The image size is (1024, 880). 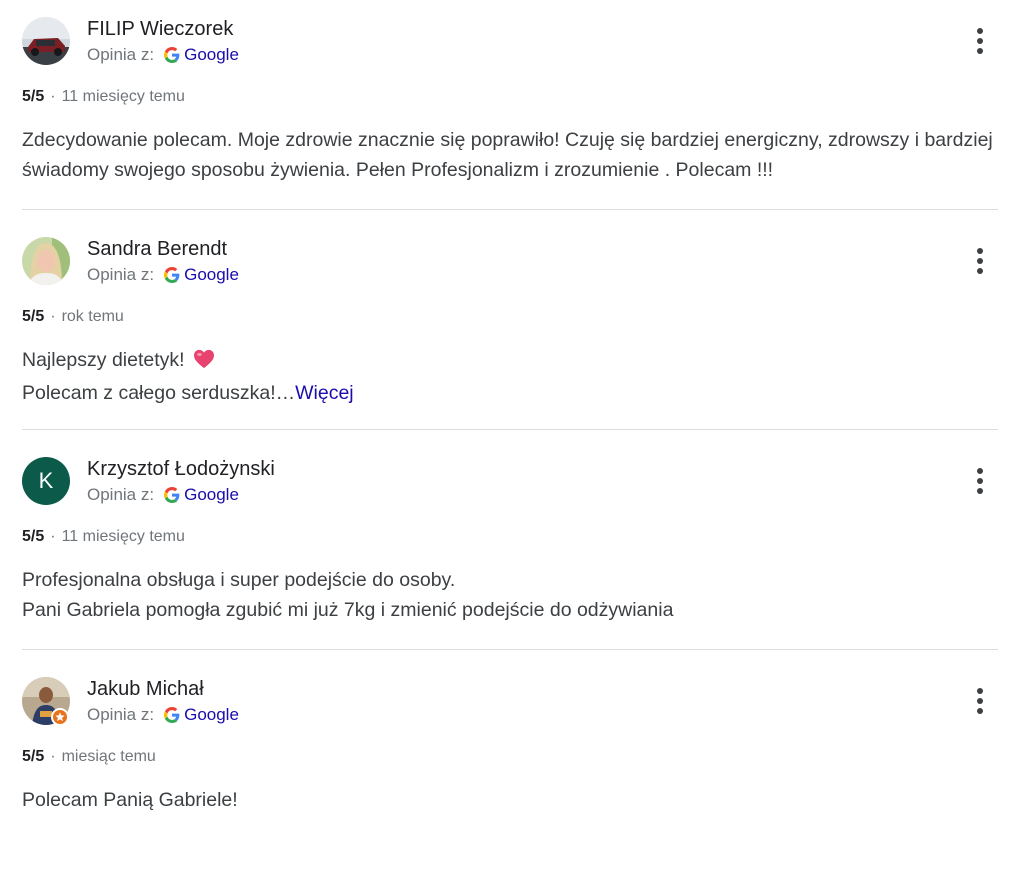 I want to click on author-name: Krzysztof Łodożynski, so click(x=181, y=469).